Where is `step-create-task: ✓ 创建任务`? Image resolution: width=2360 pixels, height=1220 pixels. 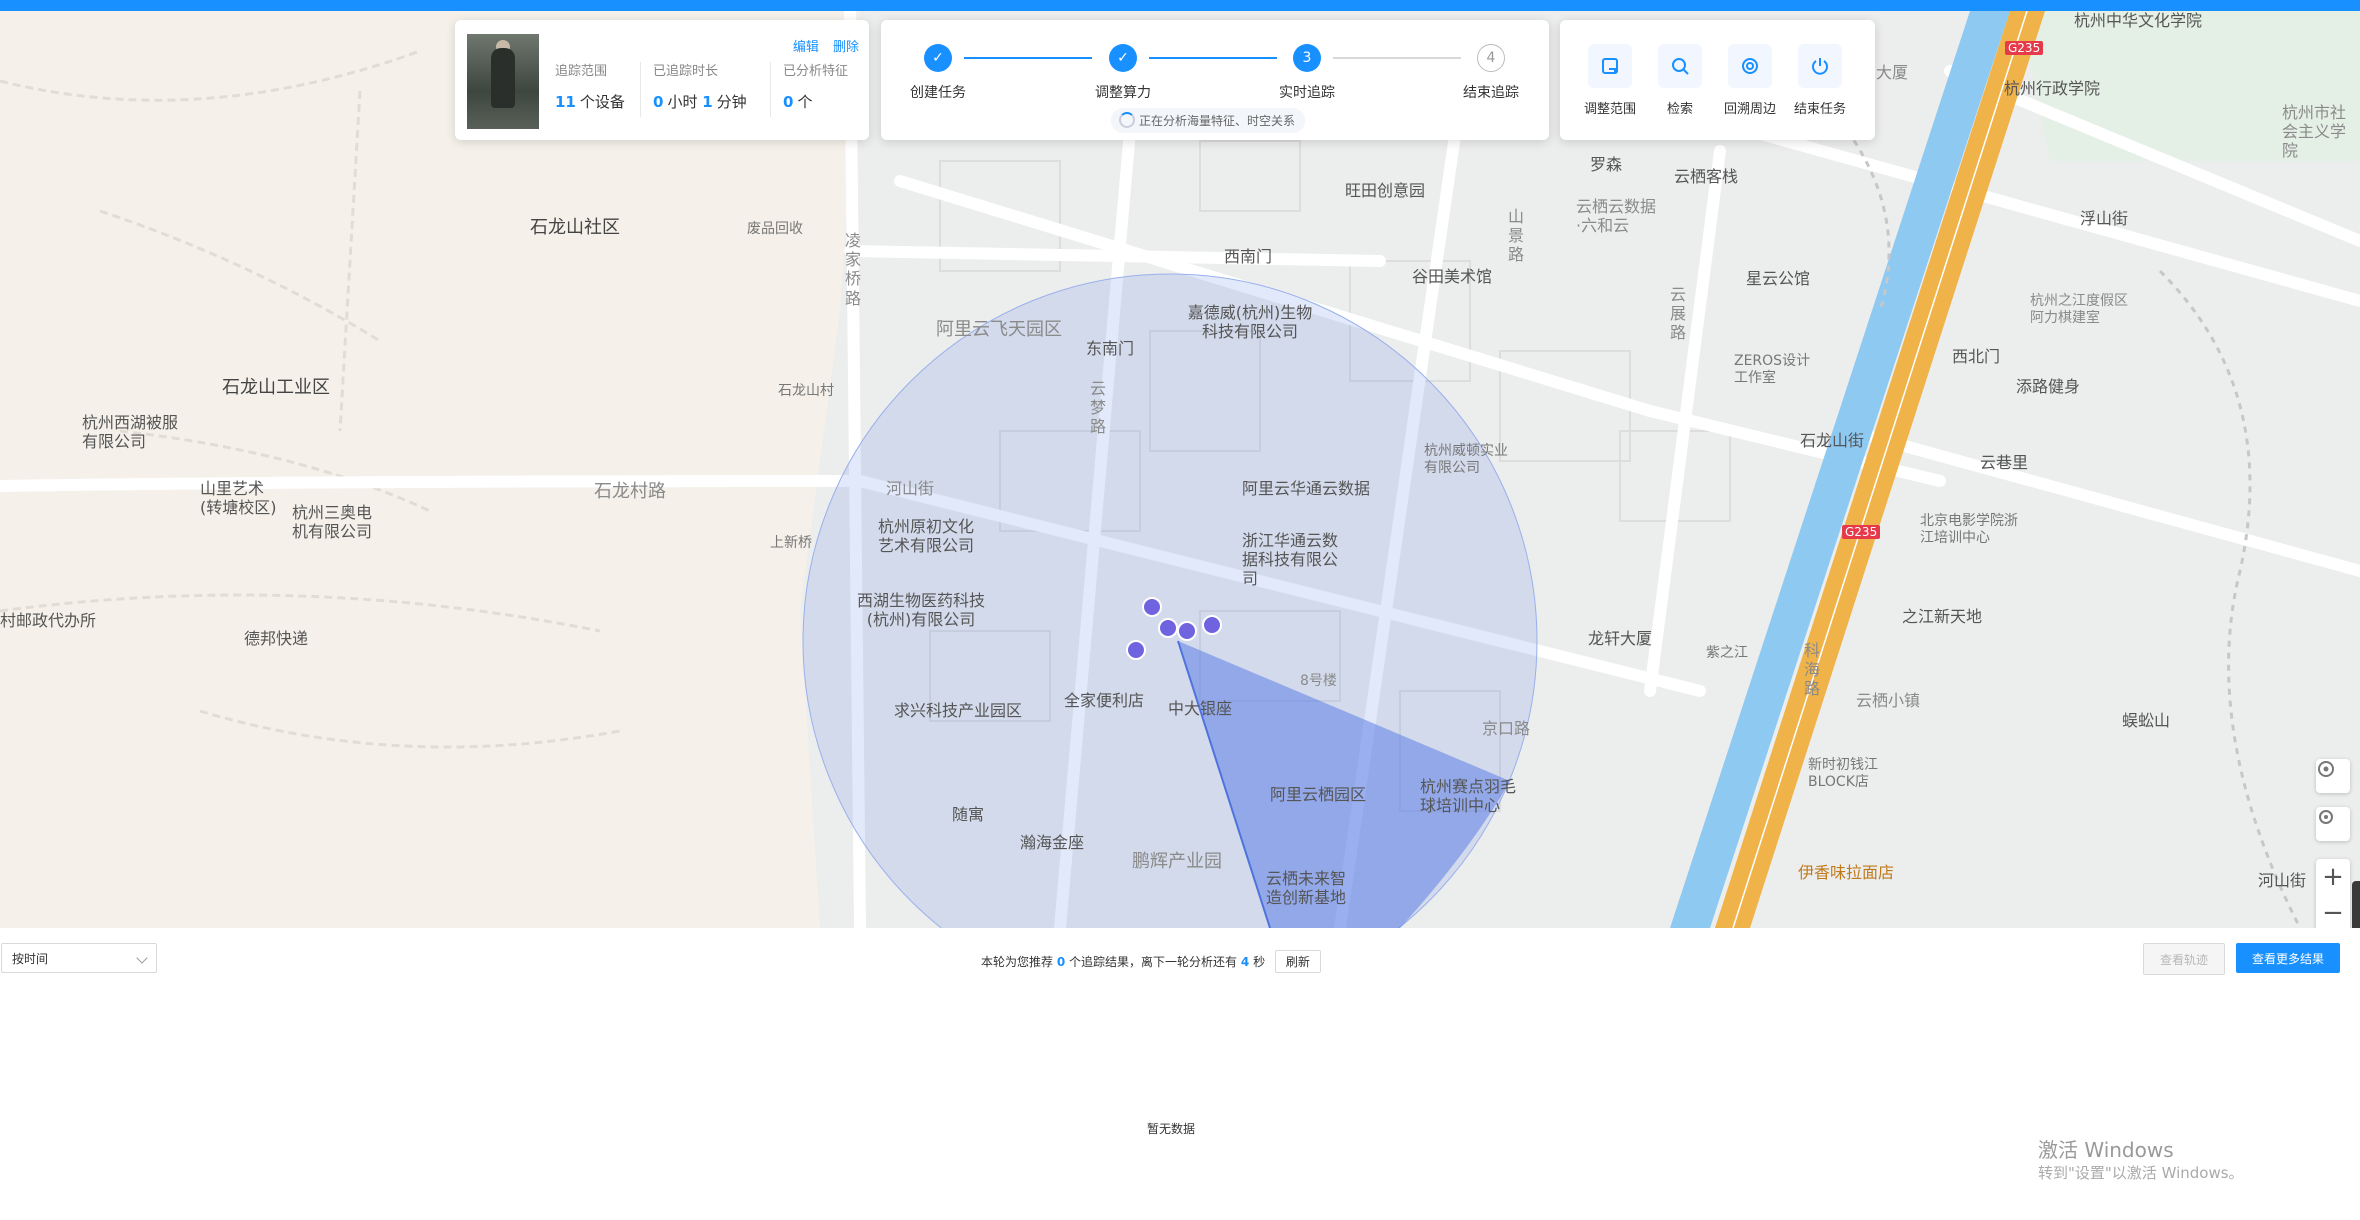 step-create-task: ✓ 创建任务 is located at coordinates (938, 73).